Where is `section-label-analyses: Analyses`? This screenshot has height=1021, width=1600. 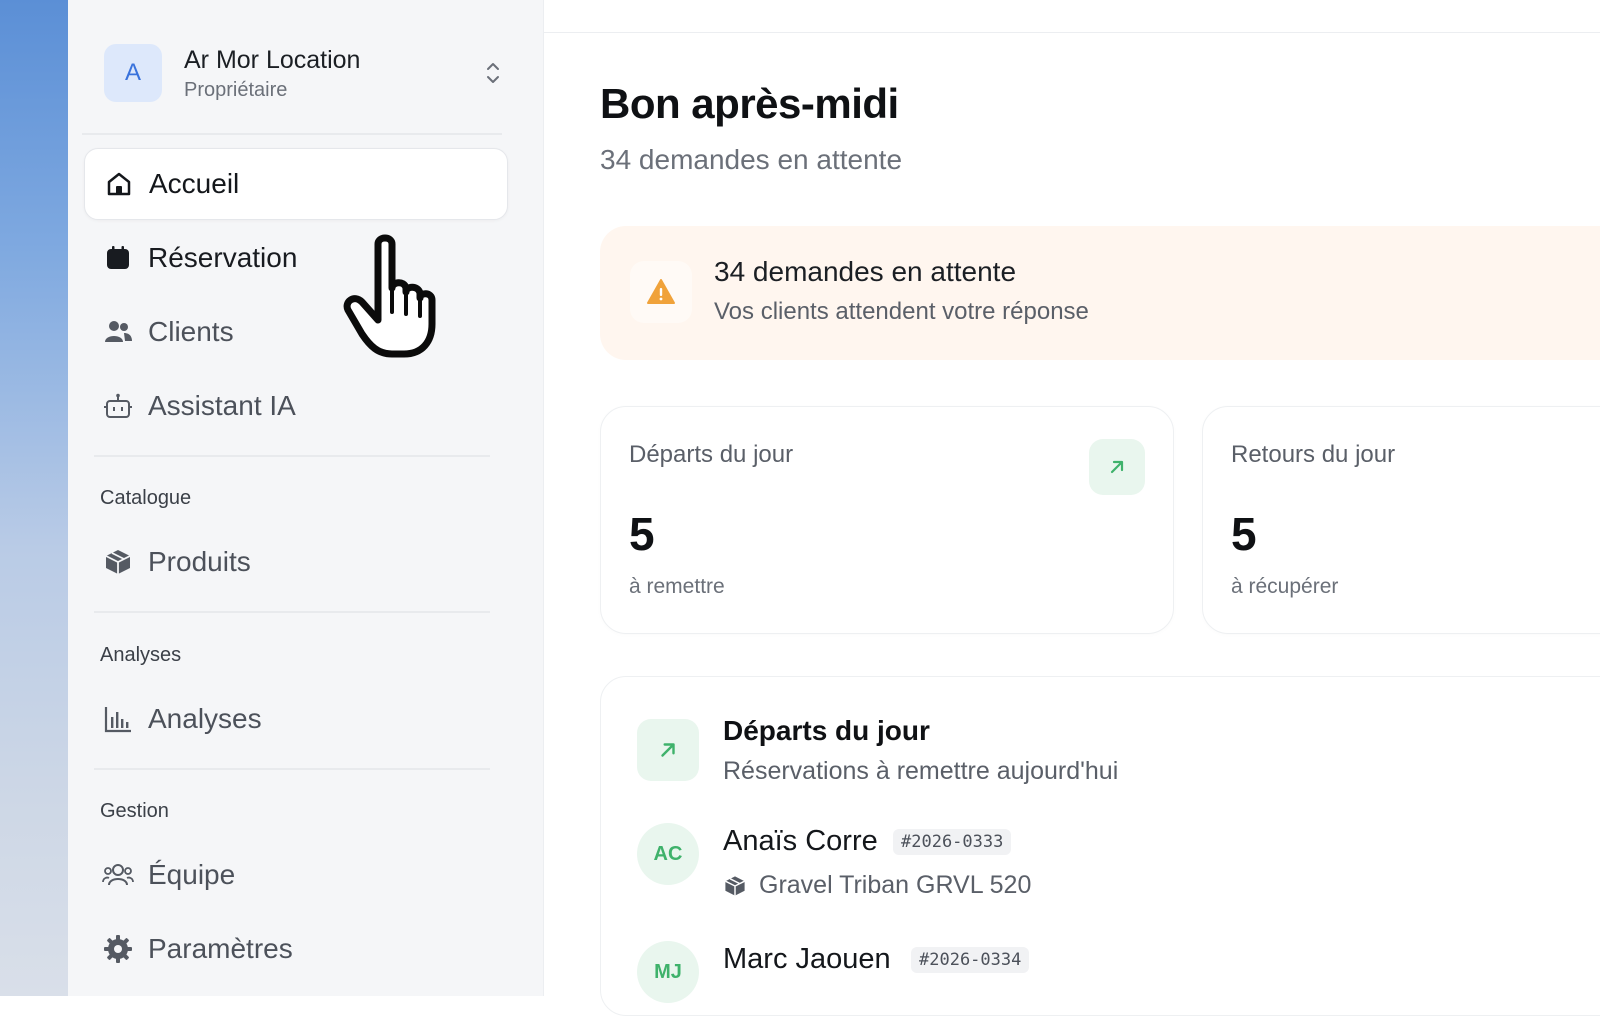 section-label-analyses: Analyses is located at coordinates (141, 655).